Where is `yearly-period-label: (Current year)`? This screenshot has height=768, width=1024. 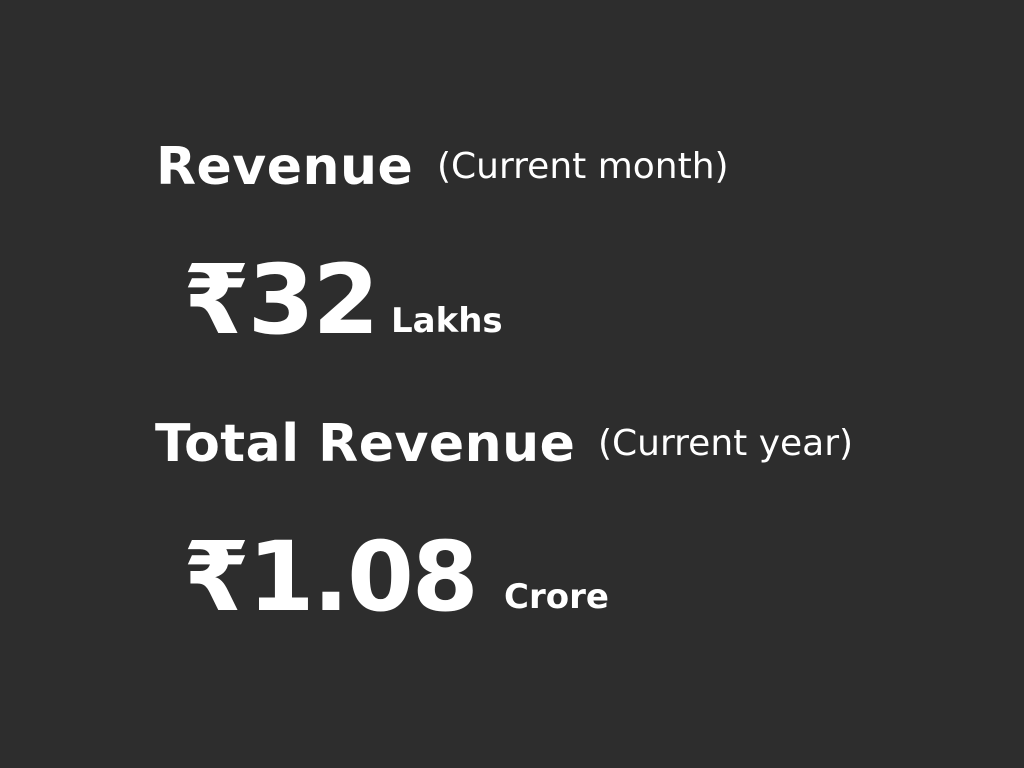
yearly-period-label: (Current year) is located at coordinates (726, 443).